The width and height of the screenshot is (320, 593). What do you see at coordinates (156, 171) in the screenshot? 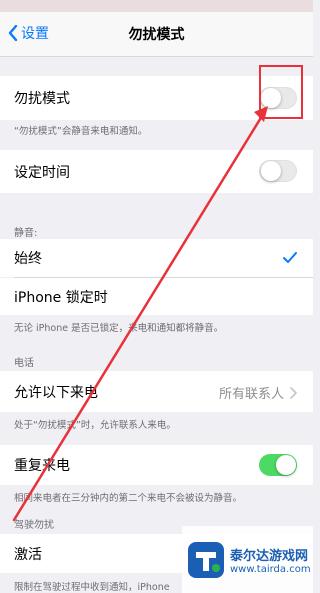
I see `scheduled-row: 设定时间` at bounding box center [156, 171].